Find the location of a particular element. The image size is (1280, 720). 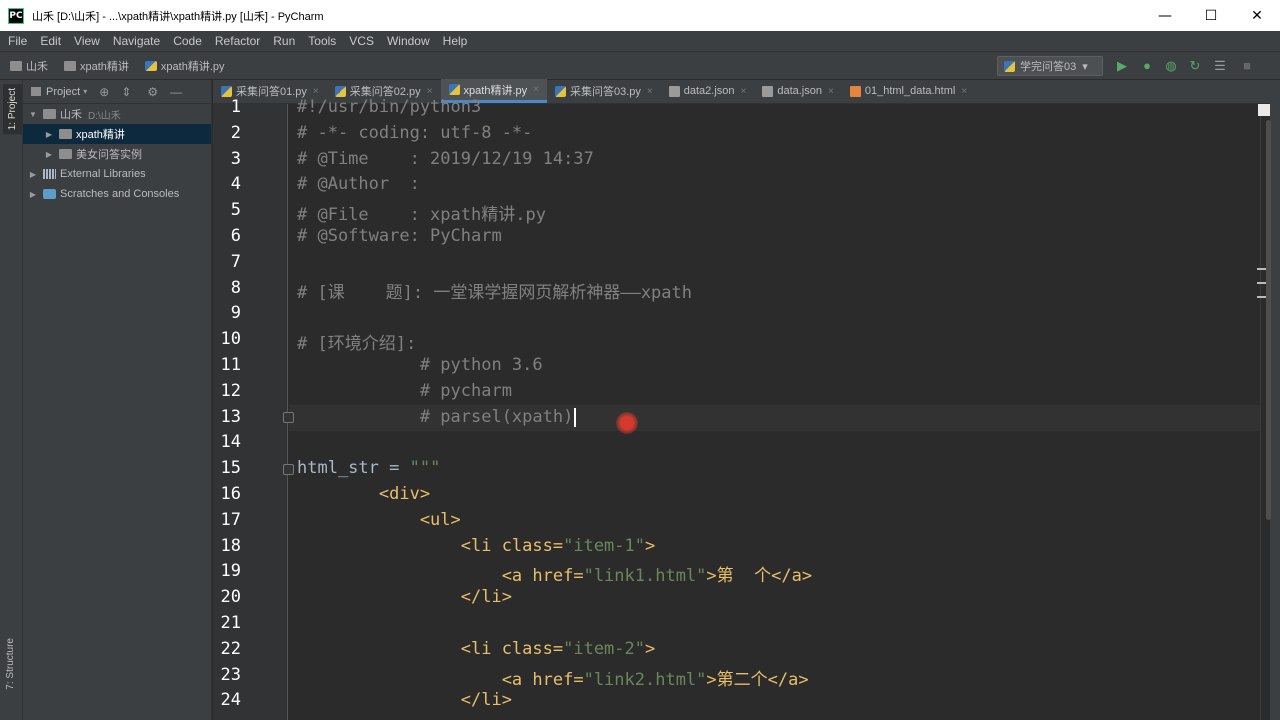

code-line: <a href="link1.html">第 个</a> is located at coordinates (554, 573).